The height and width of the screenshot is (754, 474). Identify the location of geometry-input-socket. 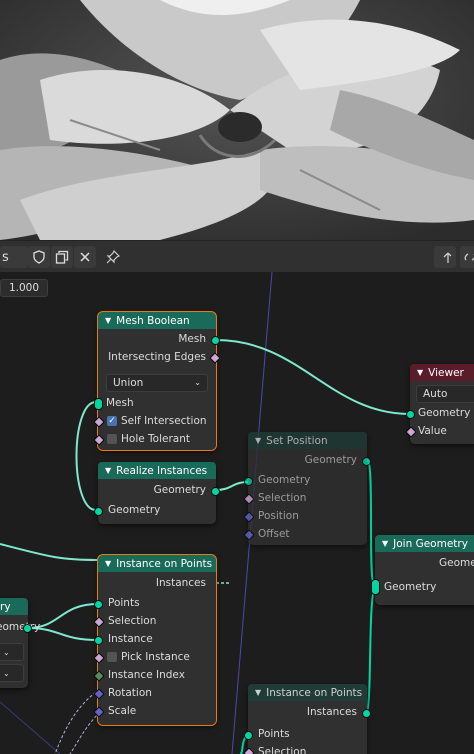
(410, 414).